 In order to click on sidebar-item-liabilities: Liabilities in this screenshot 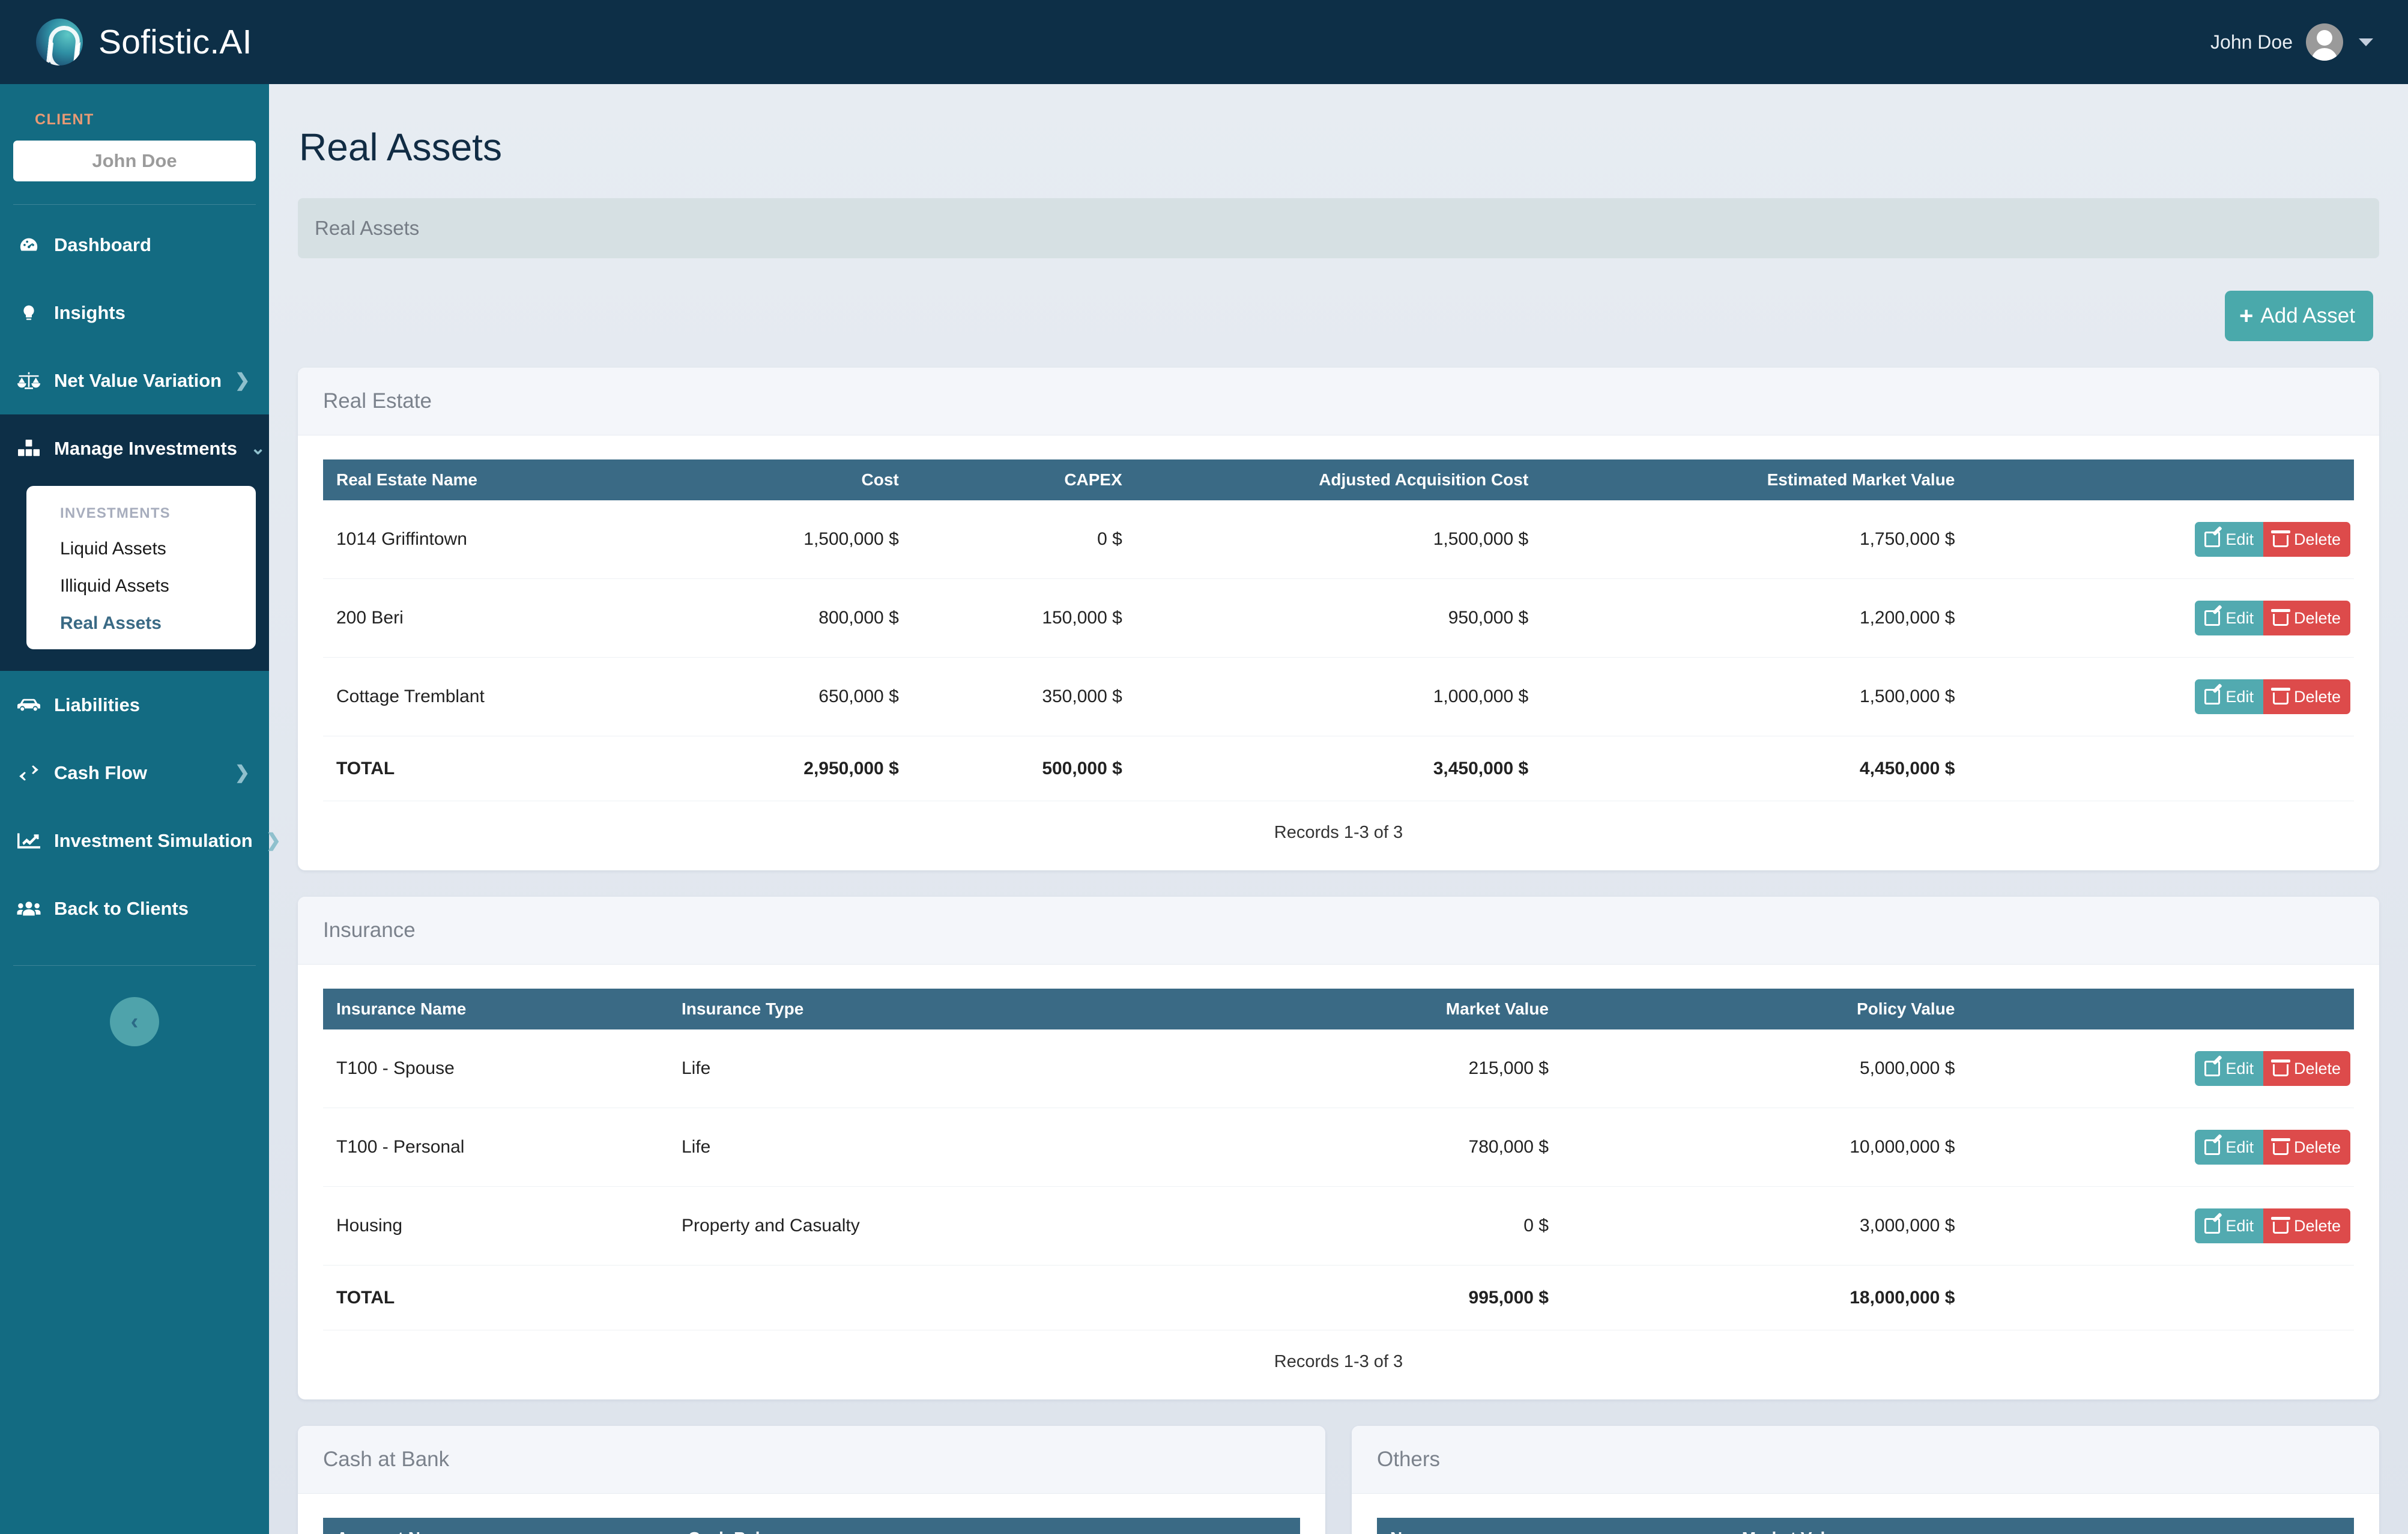, I will do `click(134, 705)`.